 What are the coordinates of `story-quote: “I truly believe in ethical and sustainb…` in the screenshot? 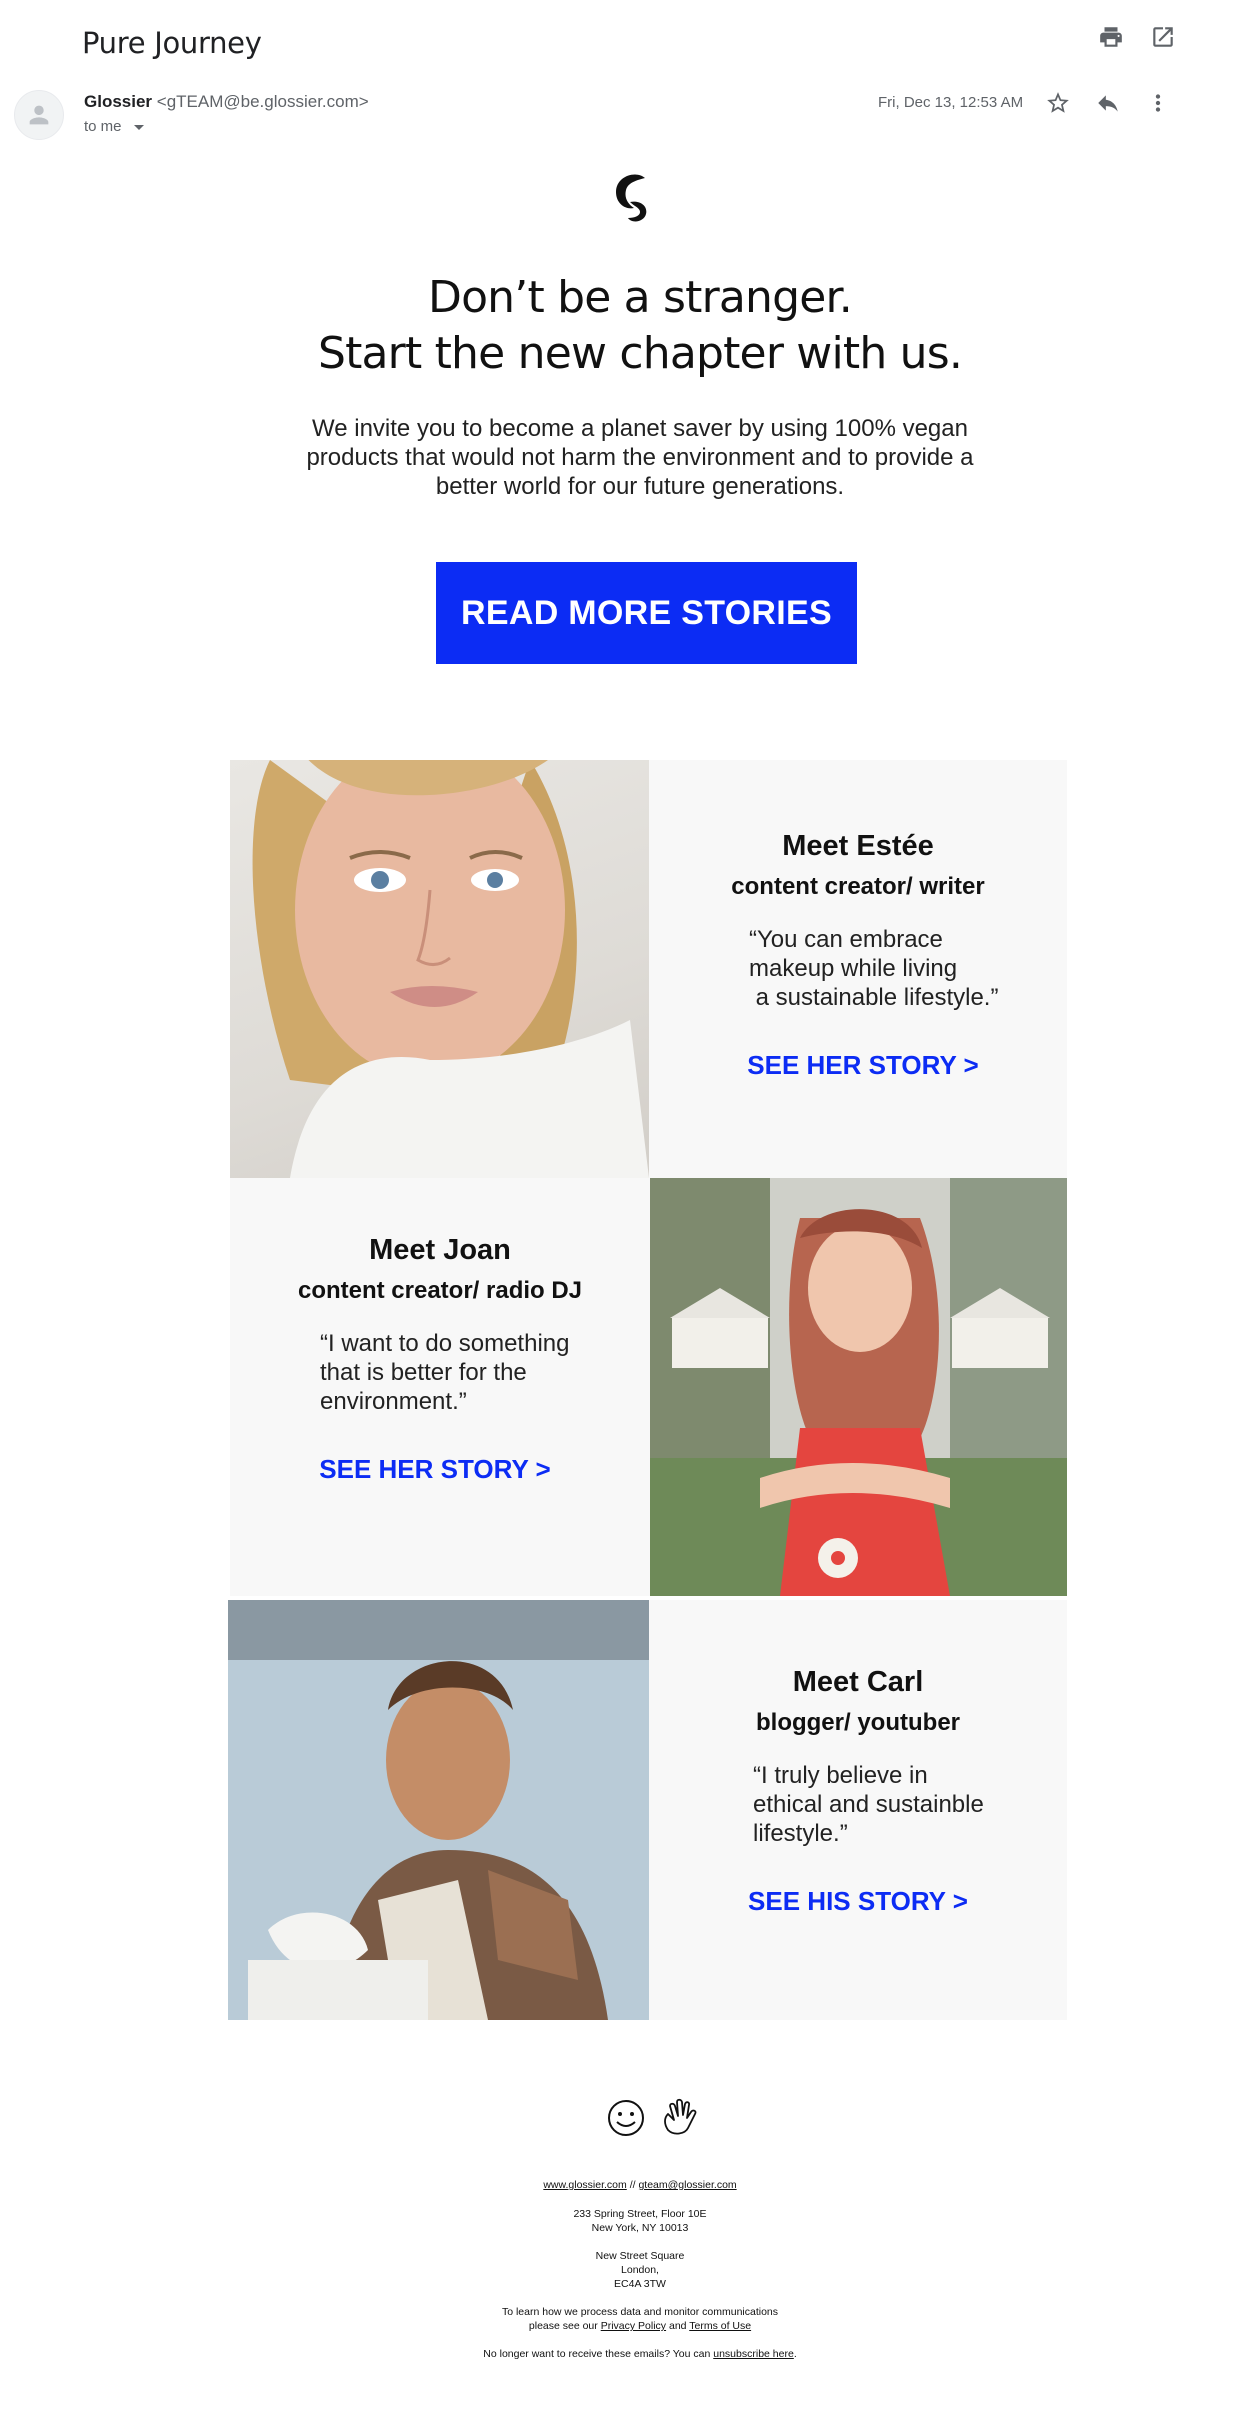 It's located at (910, 1804).